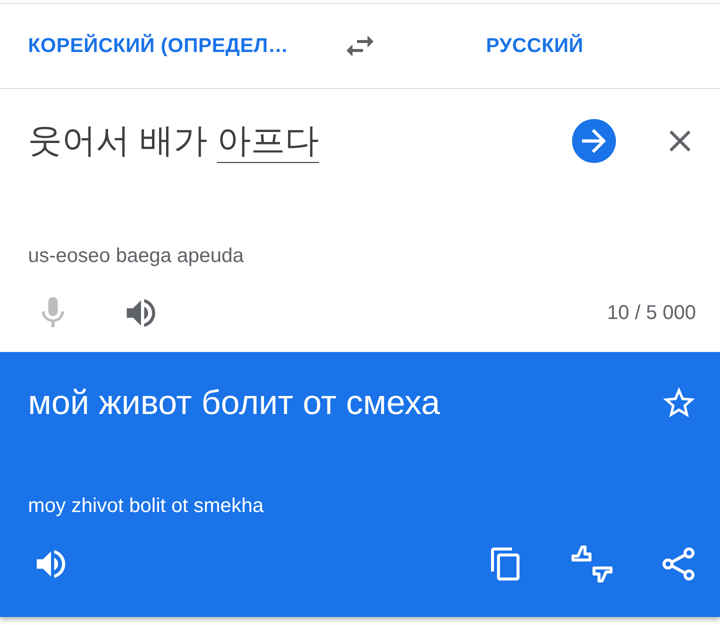 This screenshot has width=720, height=625. What do you see at coordinates (136, 256) in the screenshot?
I see `transliteration-text: us-eoseo baega apeuda` at bounding box center [136, 256].